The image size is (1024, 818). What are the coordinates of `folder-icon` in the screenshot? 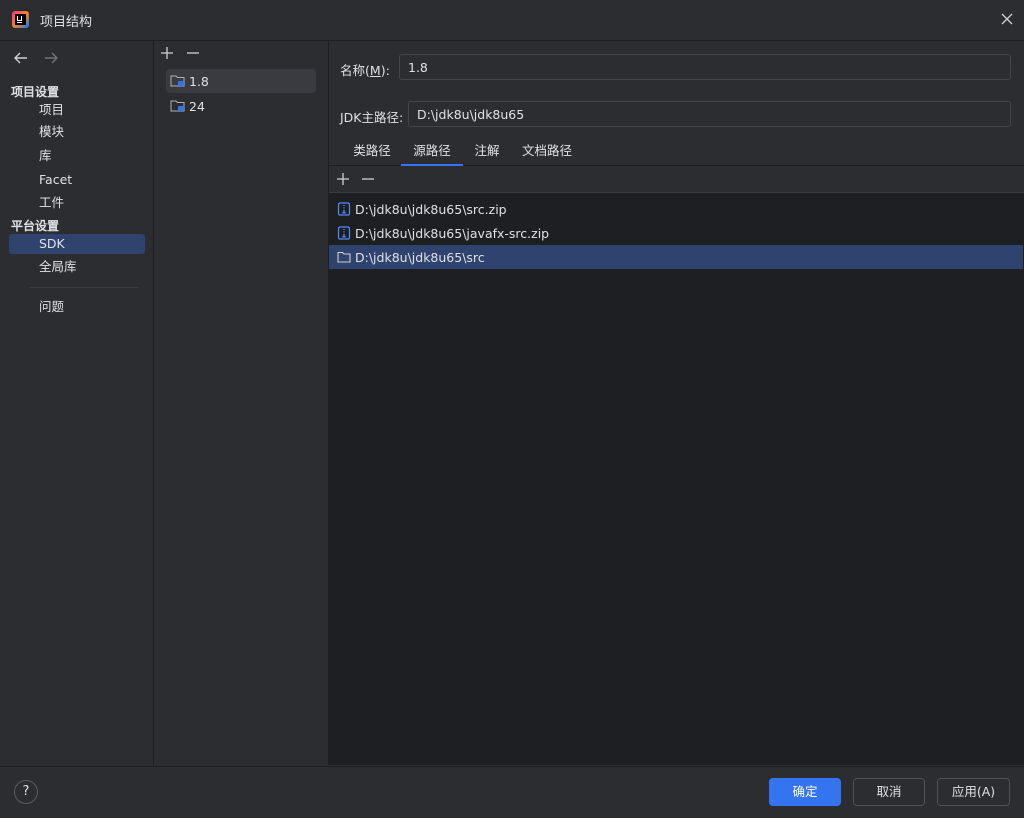 It's located at (344, 257).